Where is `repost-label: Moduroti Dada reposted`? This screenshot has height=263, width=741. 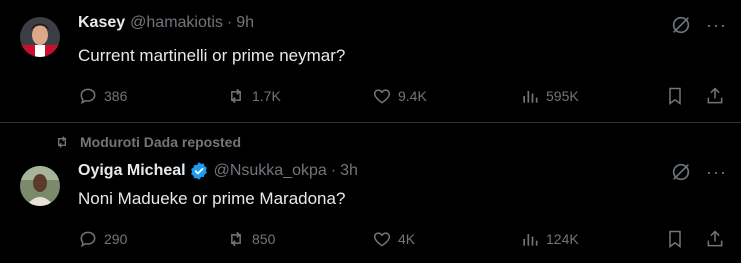 repost-label: Moduroti Dada reposted is located at coordinates (161, 142).